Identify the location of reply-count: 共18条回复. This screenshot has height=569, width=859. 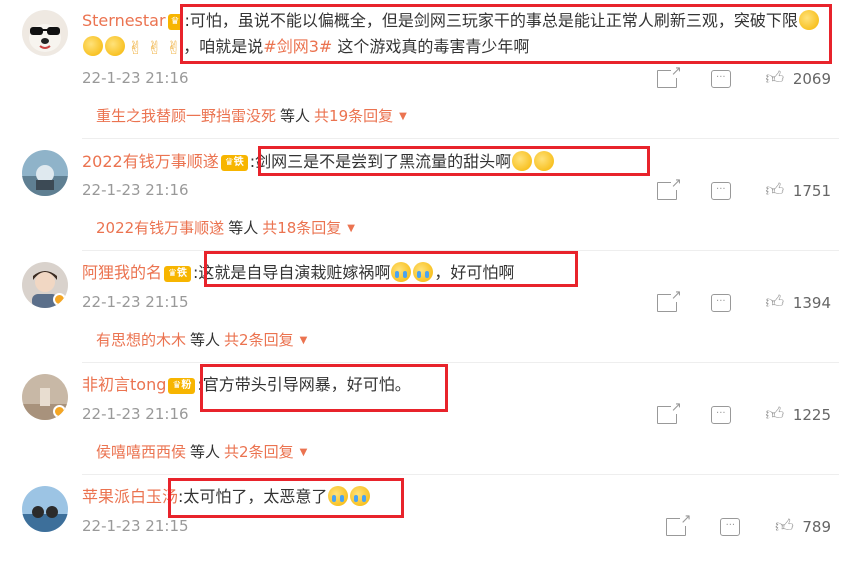
(301, 228).